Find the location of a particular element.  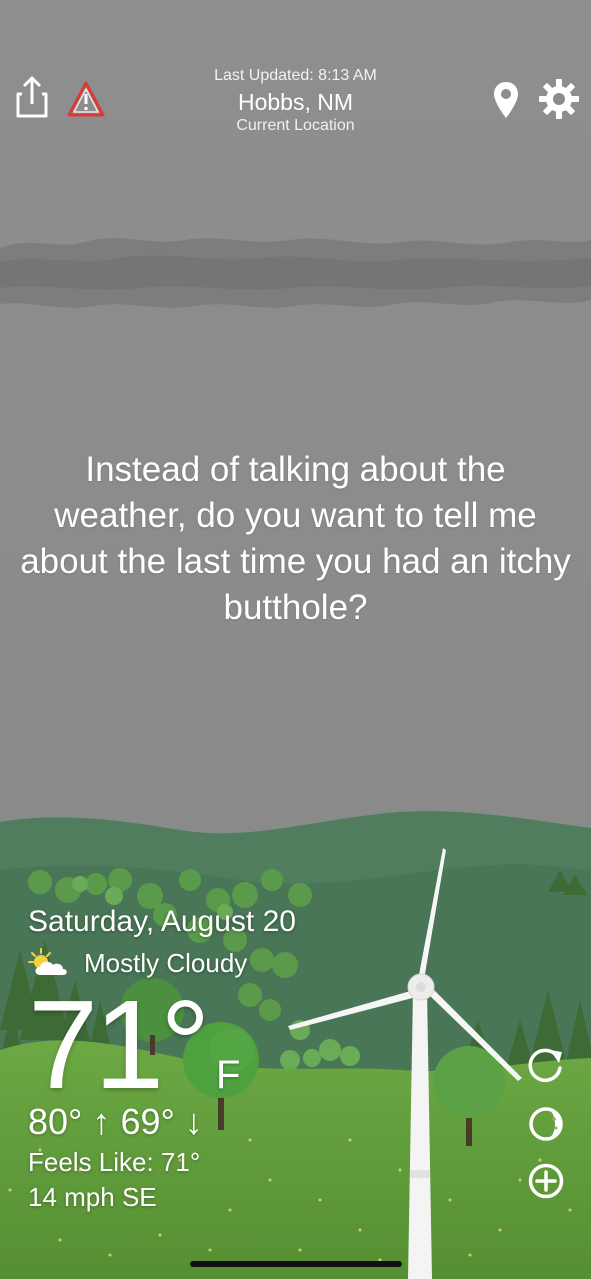

location-button is located at coordinates (506, 100).